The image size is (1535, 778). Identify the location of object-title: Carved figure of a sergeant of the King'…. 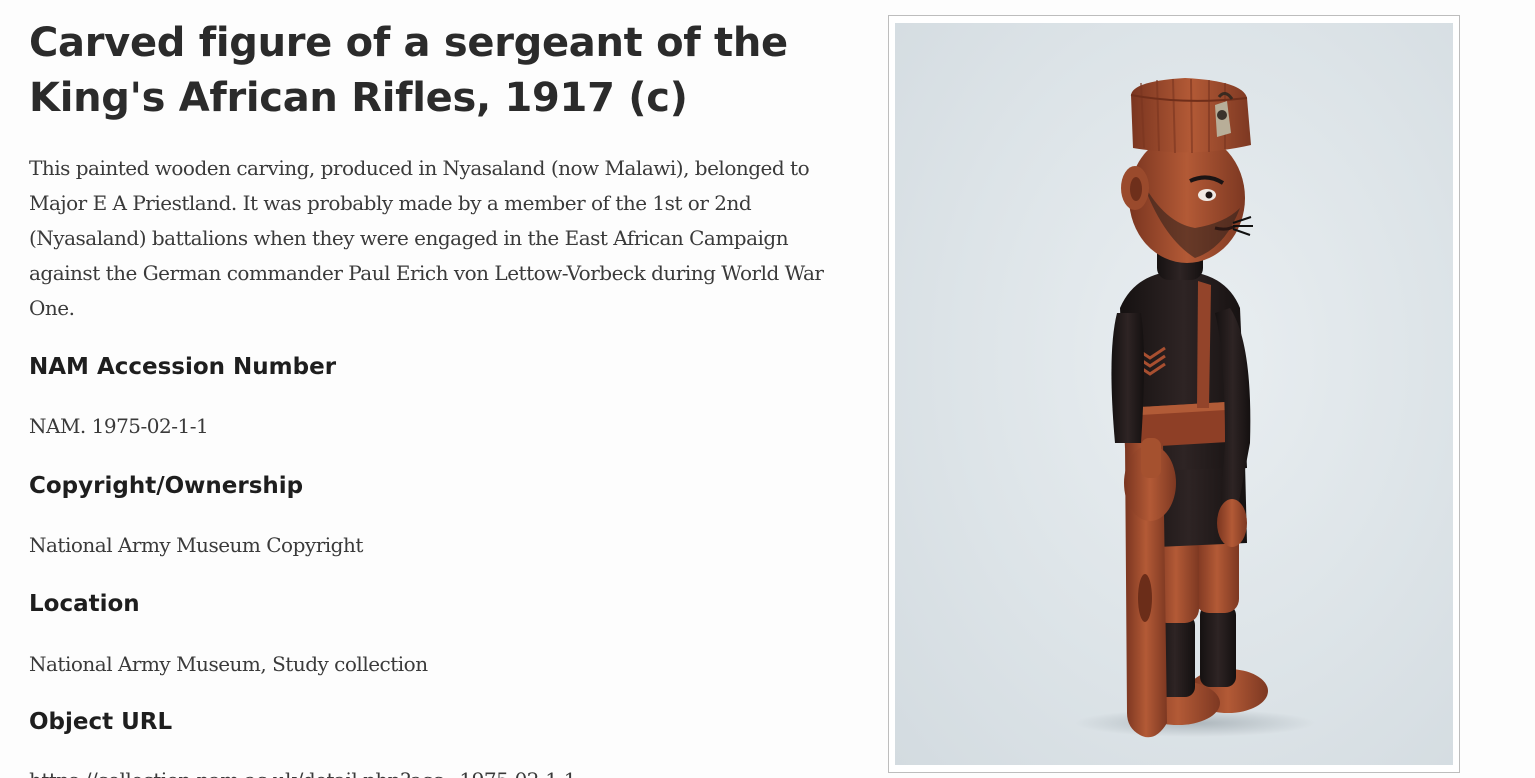
(408, 70).